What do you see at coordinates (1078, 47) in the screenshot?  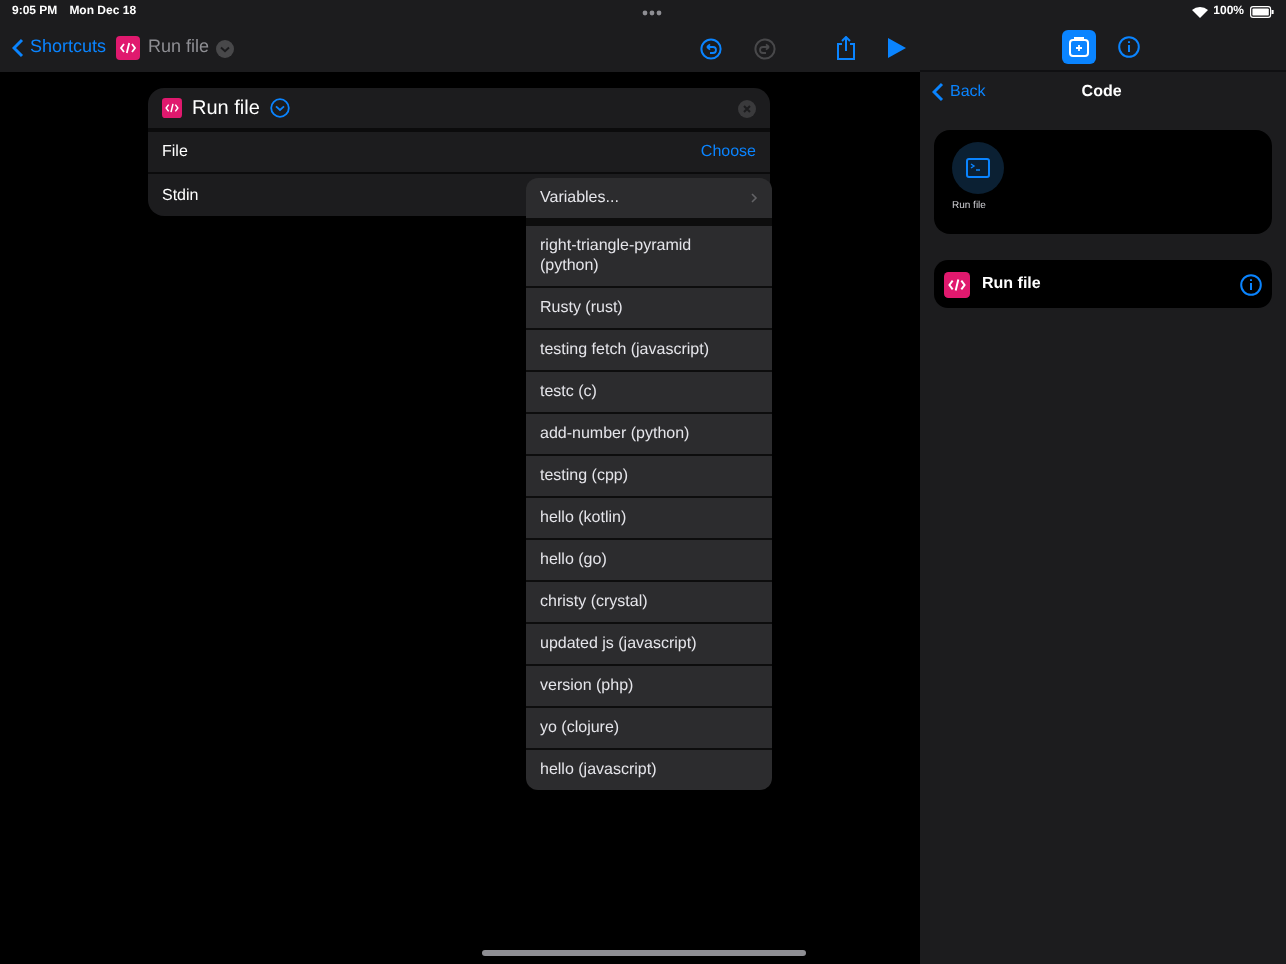 I see `actions-tab` at bounding box center [1078, 47].